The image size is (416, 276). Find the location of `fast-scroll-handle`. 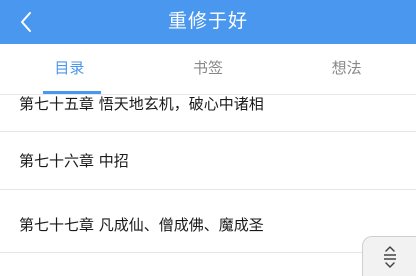

fast-scroll-handle is located at coordinates (389, 256).